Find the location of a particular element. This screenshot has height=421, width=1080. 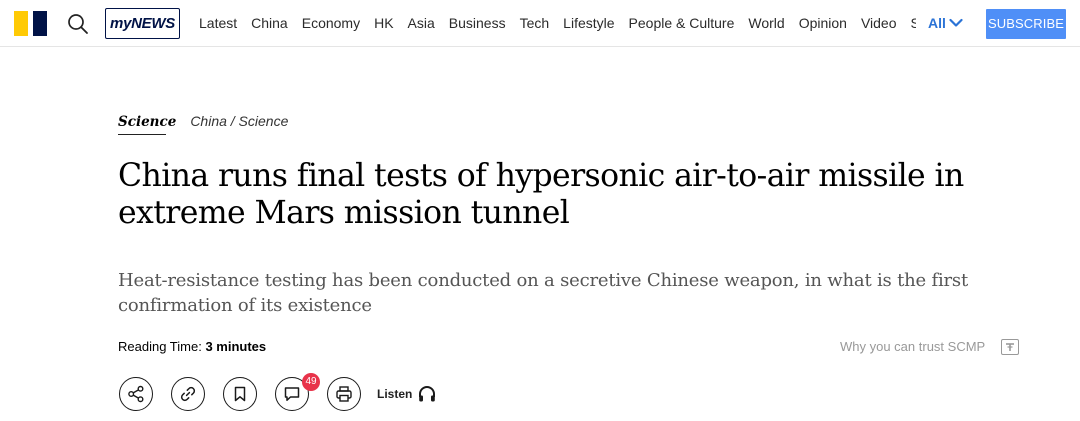

scmp-logo is located at coordinates (30, 23).